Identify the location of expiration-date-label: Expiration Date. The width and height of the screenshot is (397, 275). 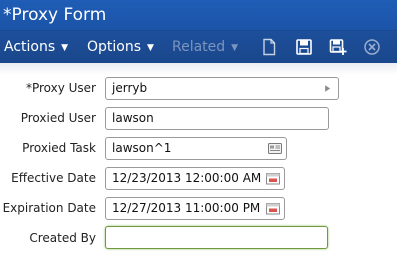
(49, 208).